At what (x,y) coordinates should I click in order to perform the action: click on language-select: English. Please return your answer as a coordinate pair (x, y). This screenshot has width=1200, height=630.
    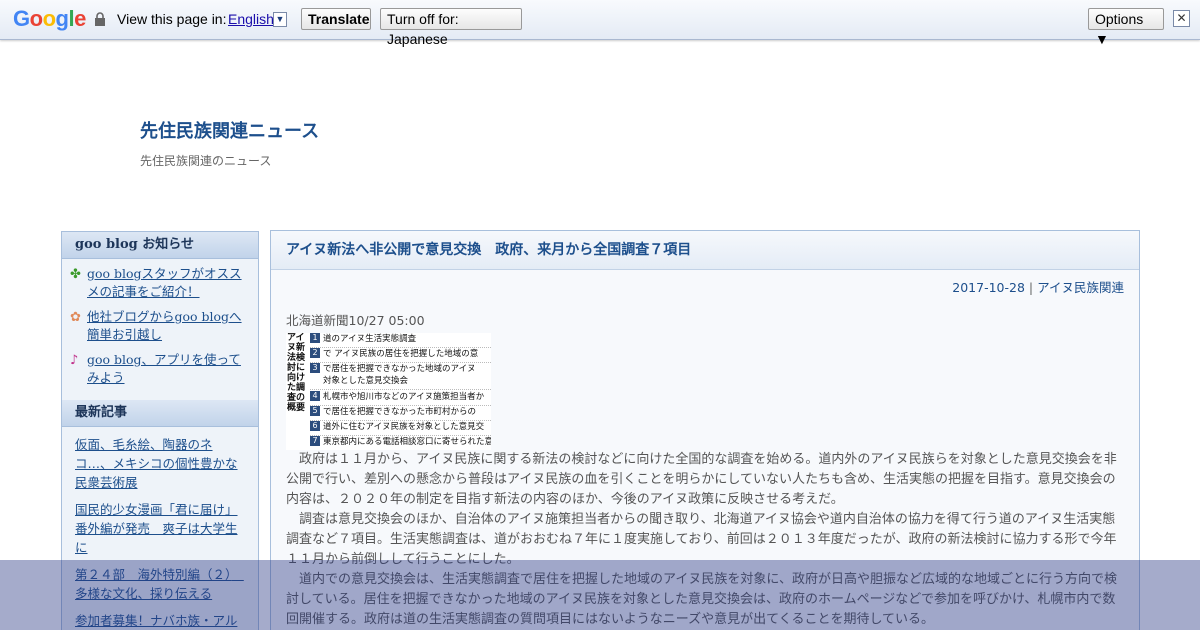
    Looking at the image, I should click on (251, 19).